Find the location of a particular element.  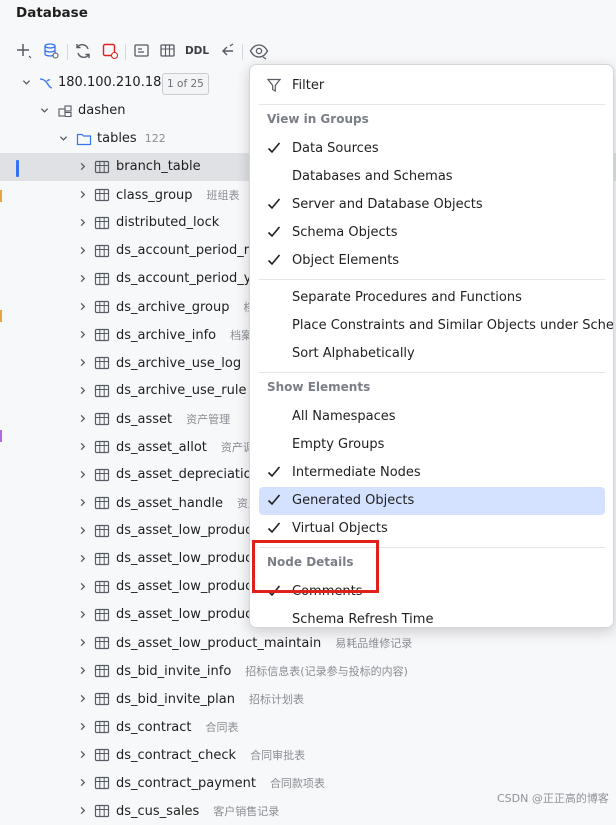

table-name: ds_archive_use_log is located at coordinates (179, 363).